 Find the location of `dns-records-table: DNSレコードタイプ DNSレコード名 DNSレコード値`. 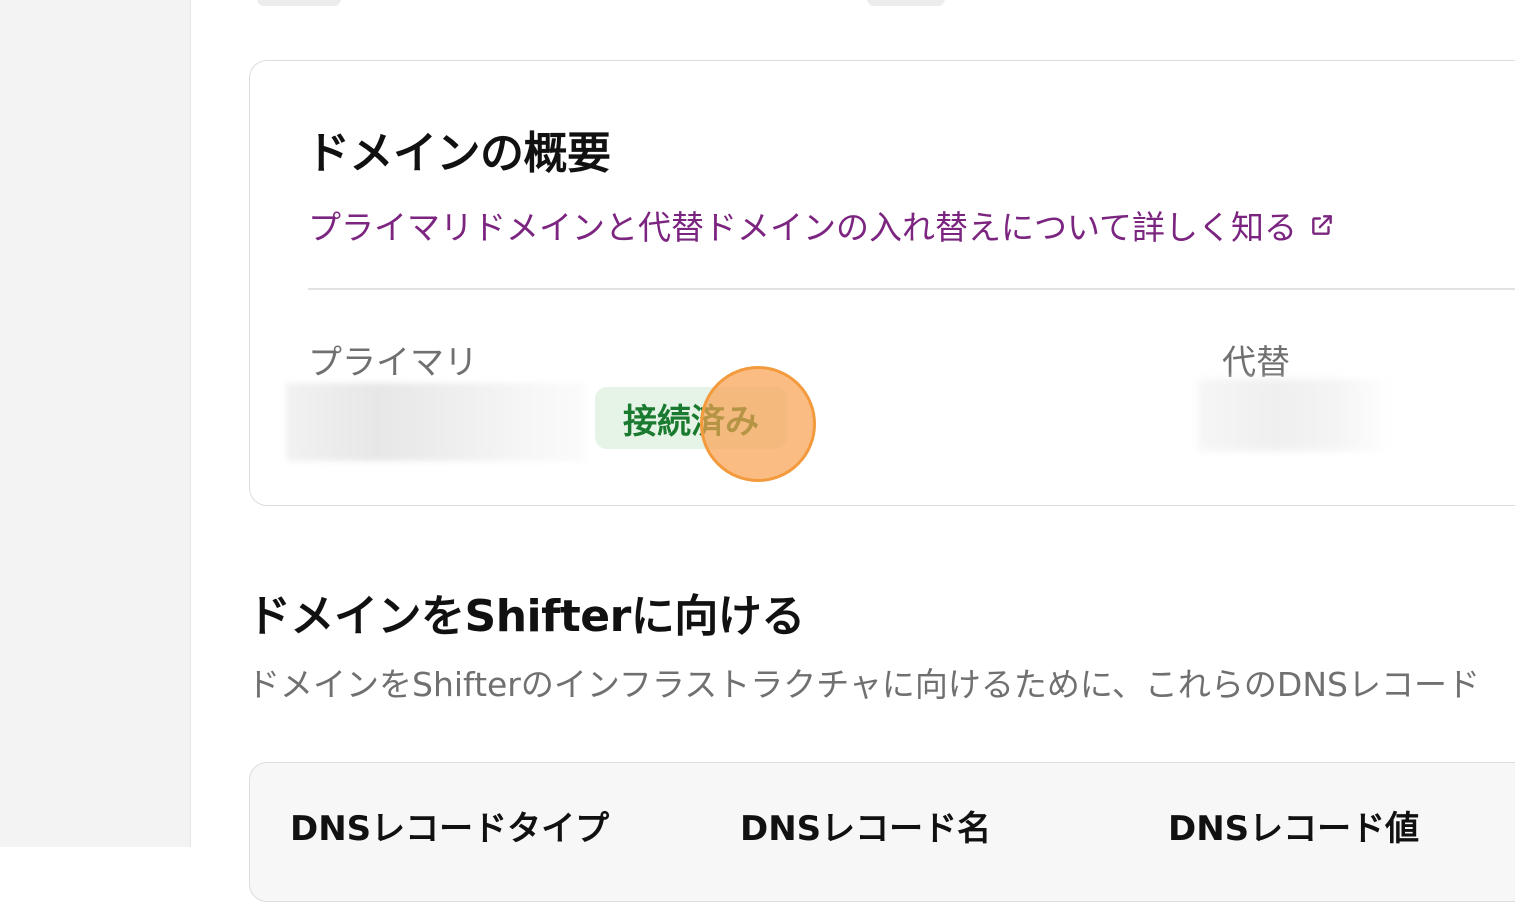

dns-records-table: DNSレコードタイプ DNSレコード名 DNSレコード値 is located at coordinates (882, 832).